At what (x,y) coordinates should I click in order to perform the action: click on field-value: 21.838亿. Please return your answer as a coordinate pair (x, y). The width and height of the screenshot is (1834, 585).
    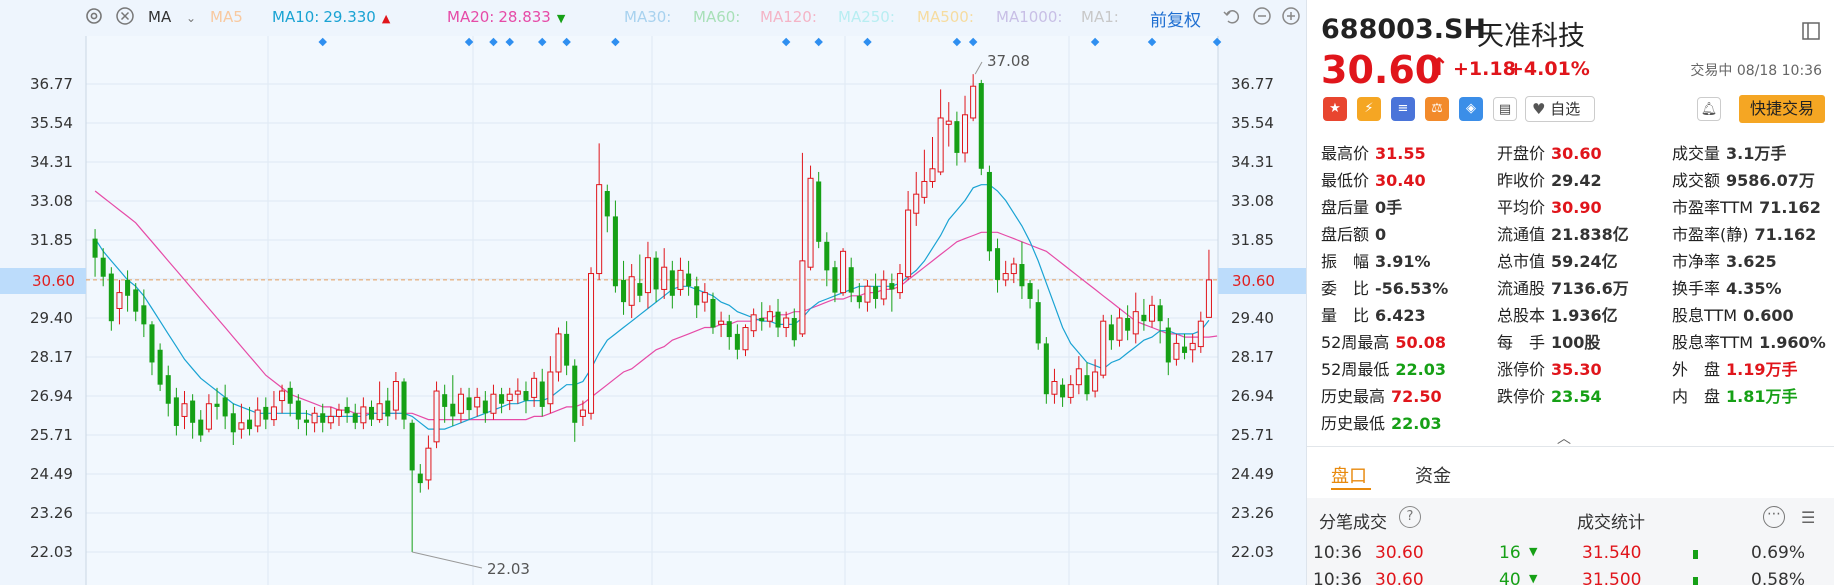
    Looking at the image, I should click on (1590, 234).